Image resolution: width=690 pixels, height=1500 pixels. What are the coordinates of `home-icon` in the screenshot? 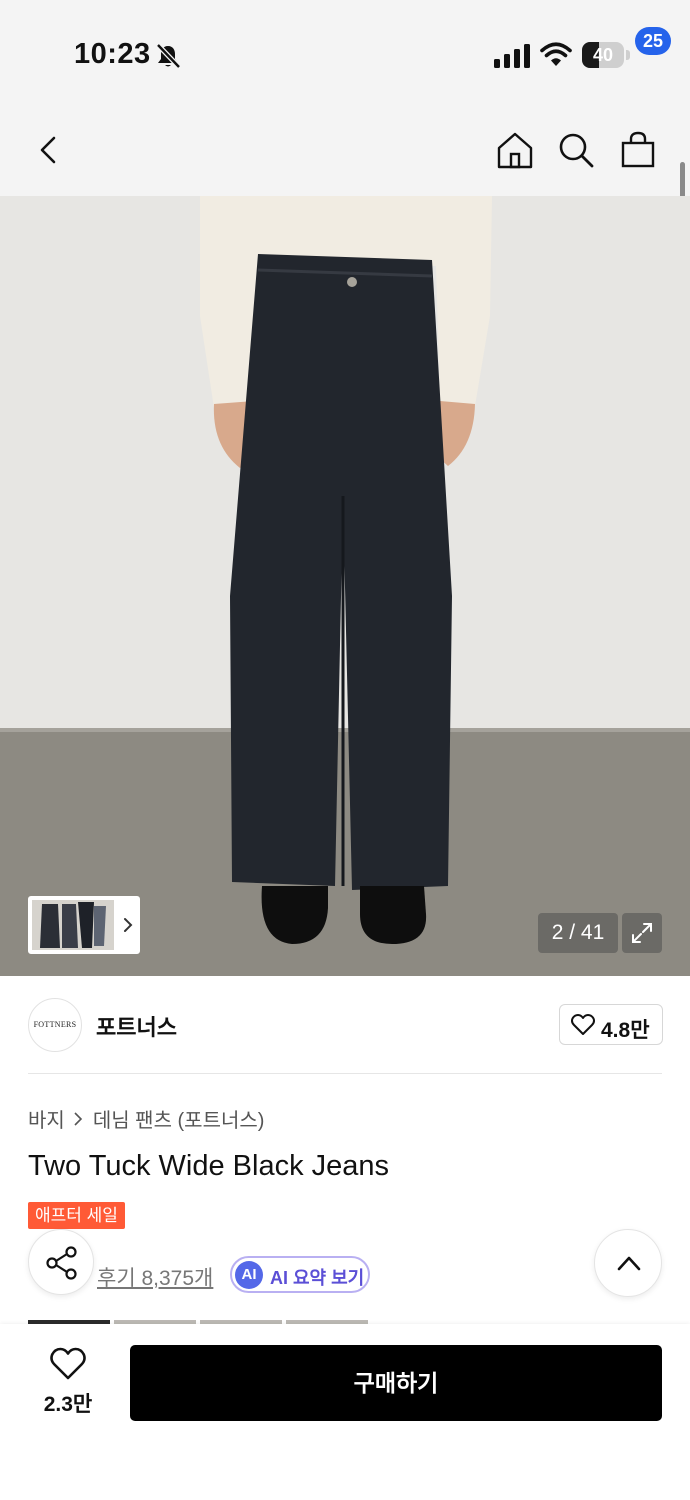 It's located at (515, 150).